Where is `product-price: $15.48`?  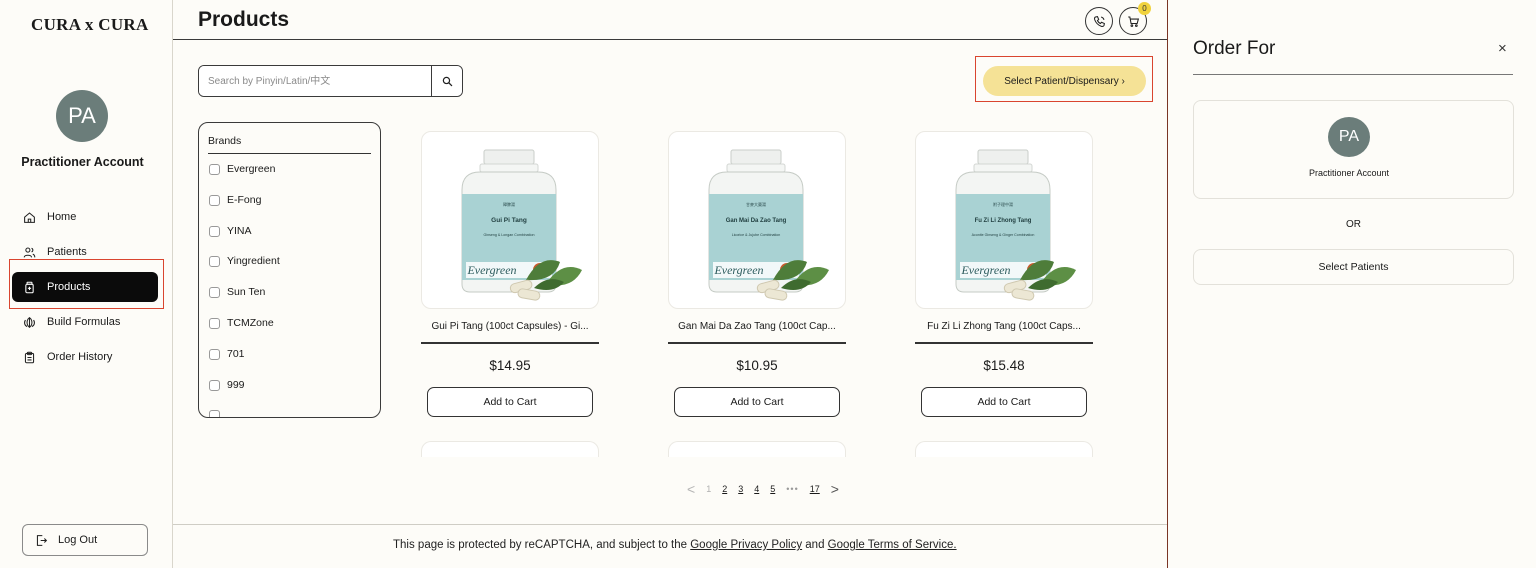 product-price: $15.48 is located at coordinates (1004, 365).